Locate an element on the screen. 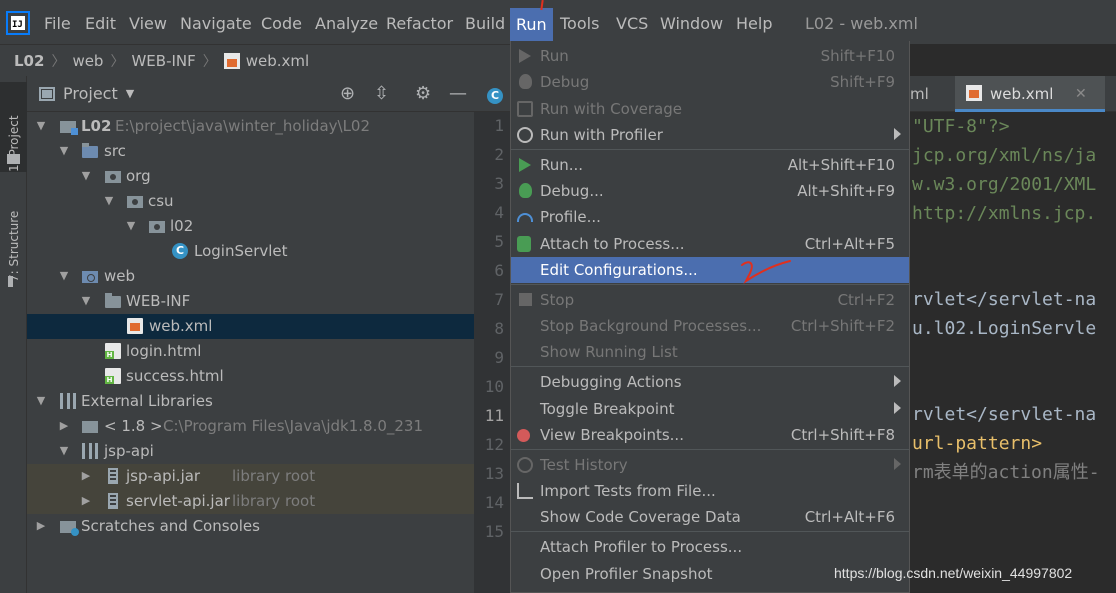 The height and width of the screenshot is (593, 1116). menu-item-toggle-breakpoint: Toggle Breakpoint is located at coordinates (710, 409).